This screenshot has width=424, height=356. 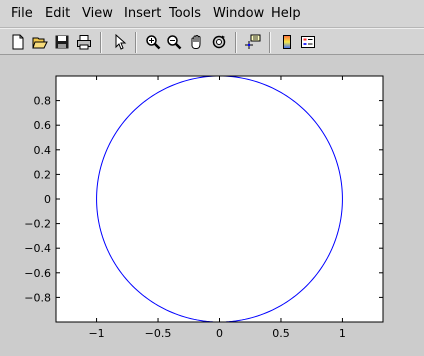 What do you see at coordinates (197, 42) in the screenshot?
I see `pan-hand-icon` at bounding box center [197, 42].